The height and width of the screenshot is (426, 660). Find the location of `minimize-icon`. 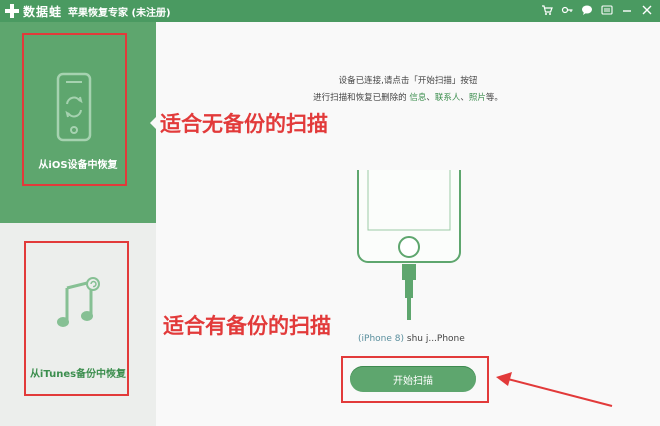

minimize-icon is located at coordinates (627, 10).